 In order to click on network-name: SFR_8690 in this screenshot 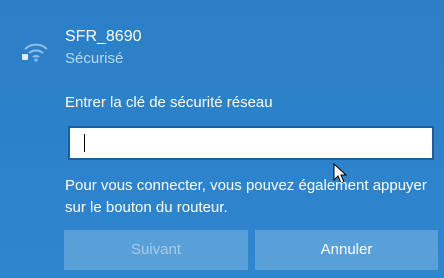, I will do `click(103, 36)`.